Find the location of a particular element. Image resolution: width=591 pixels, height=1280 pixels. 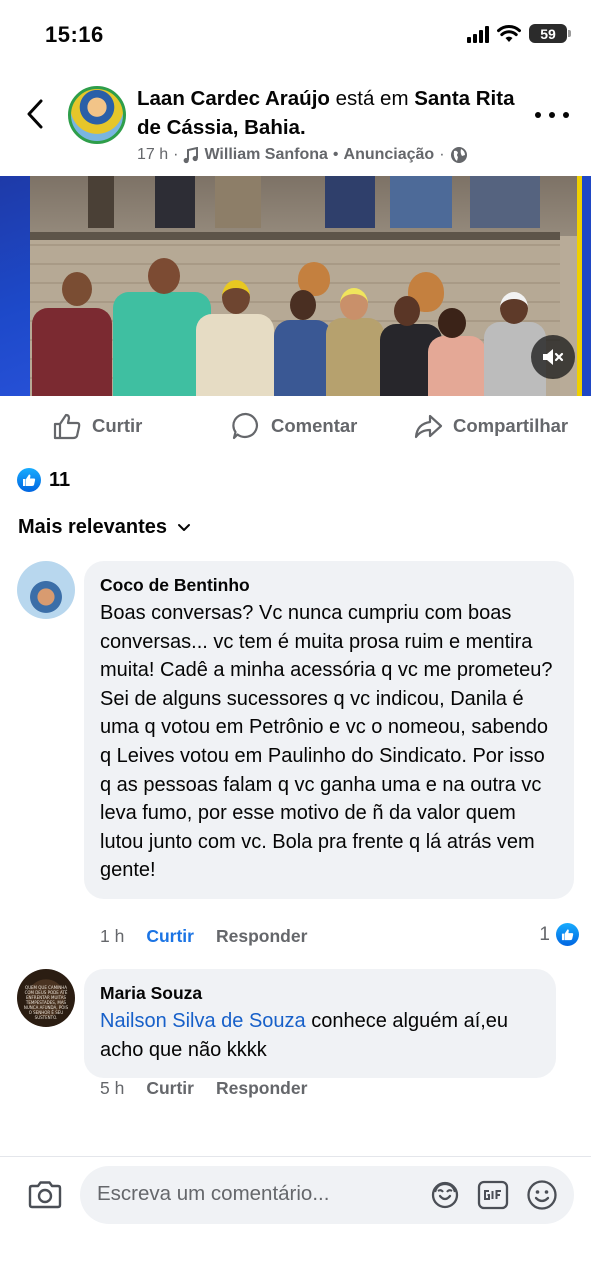

status-bar: 15:16 59 is located at coordinates (295, 35).